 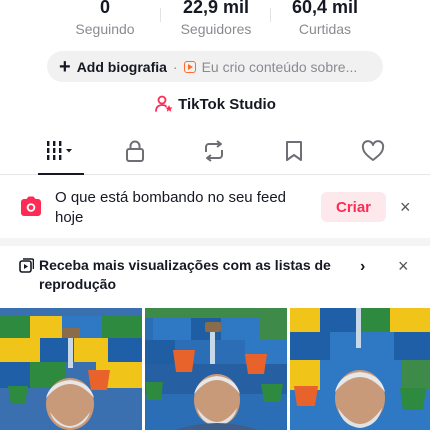 What do you see at coordinates (216, 8) in the screenshot?
I see `followers-count: 22,9 mil` at bounding box center [216, 8].